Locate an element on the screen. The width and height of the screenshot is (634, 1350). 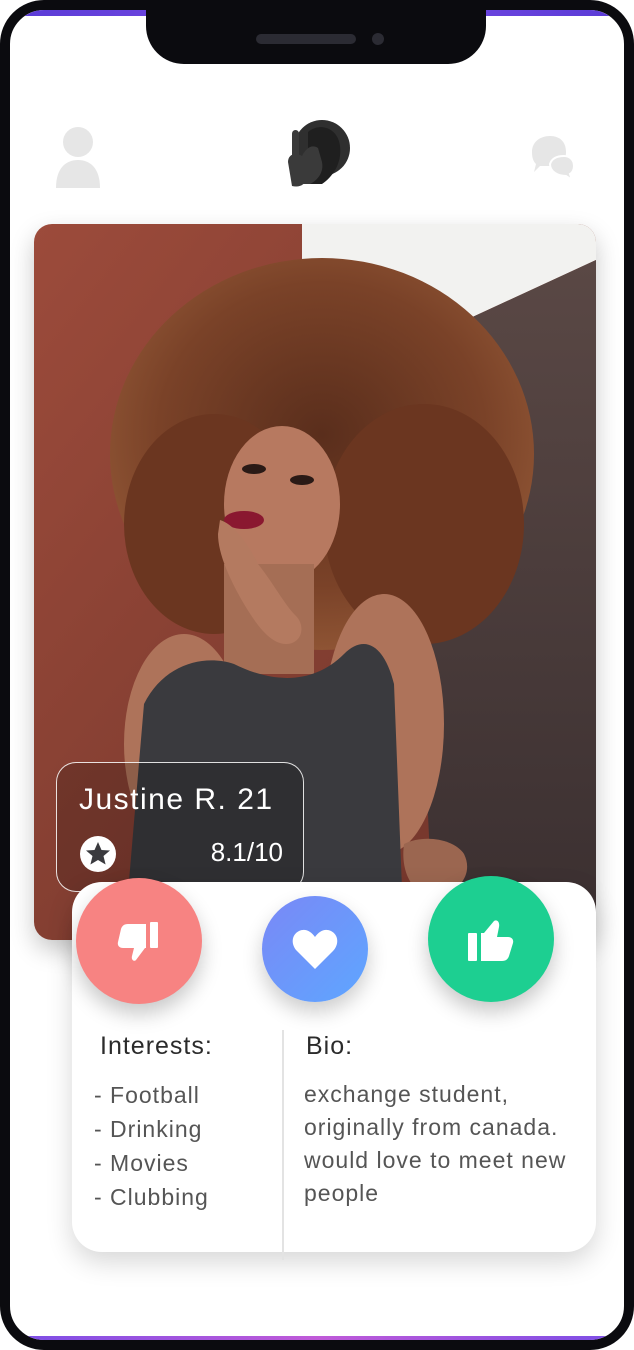
list-item: - Movies is located at coordinates (141, 1163).